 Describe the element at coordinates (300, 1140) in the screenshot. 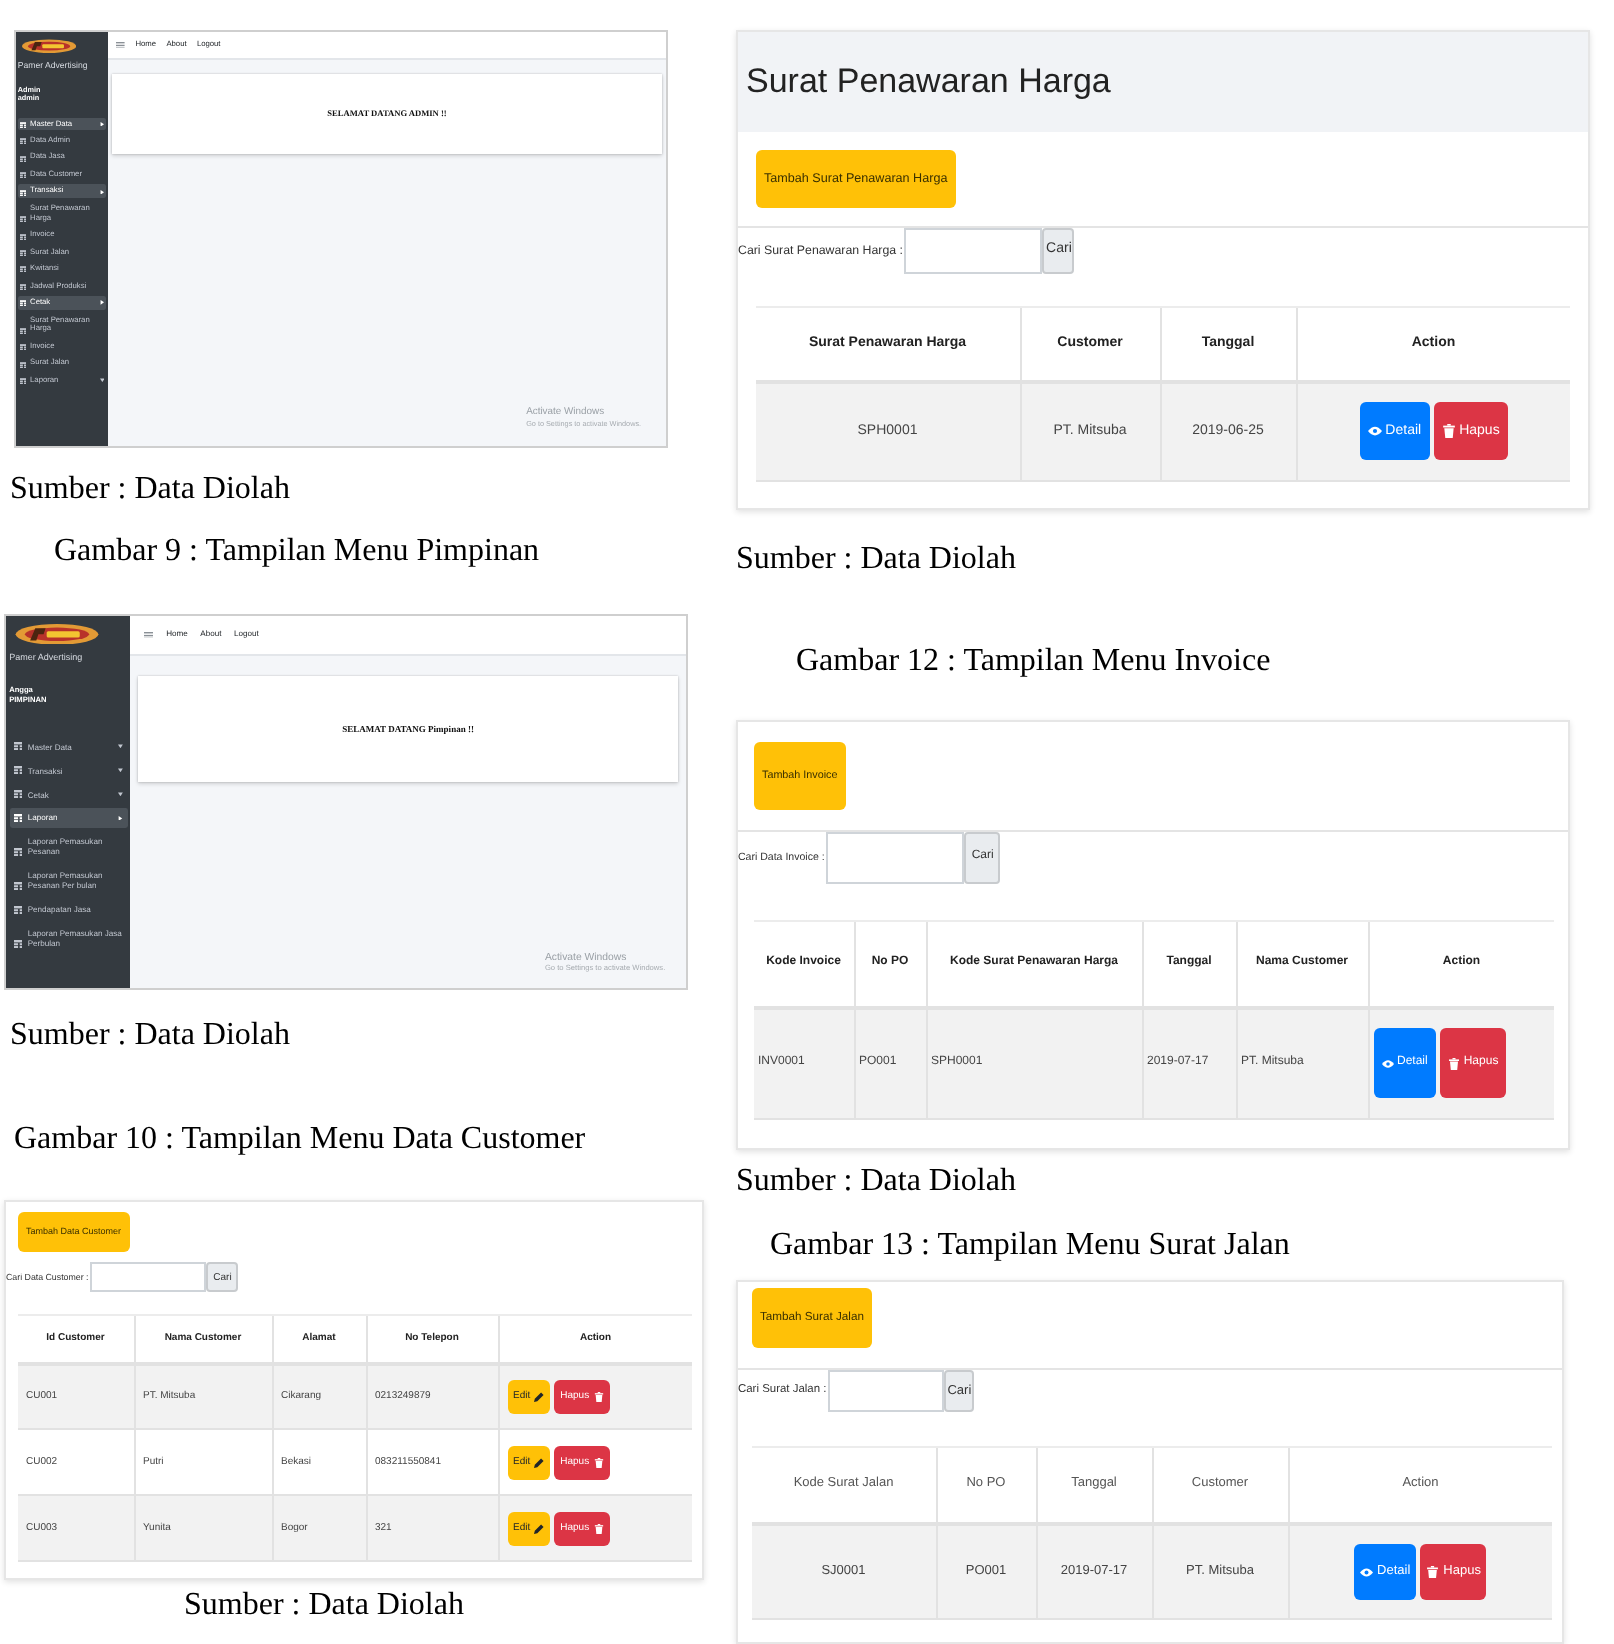

I see `figure-caption: Gambar 10 : Tampilan Menu Data Customer` at that location.